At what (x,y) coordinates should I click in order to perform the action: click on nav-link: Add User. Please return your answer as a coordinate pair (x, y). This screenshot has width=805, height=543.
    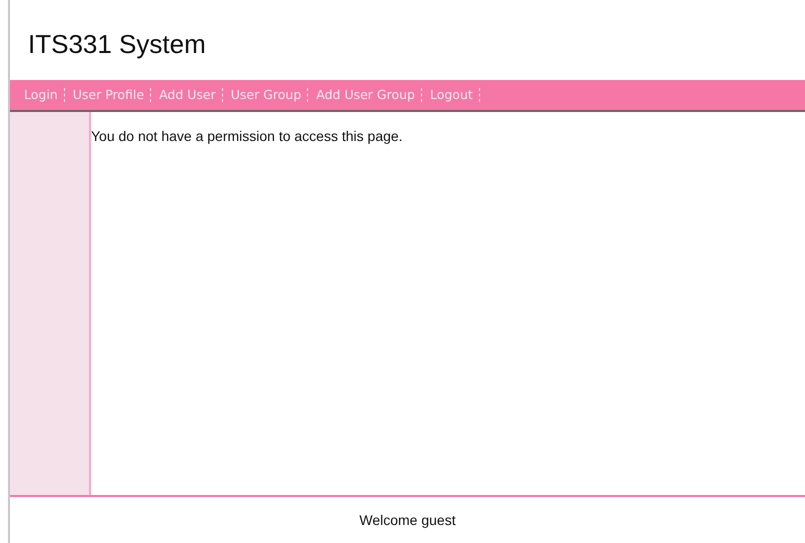
    Looking at the image, I should click on (188, 95).